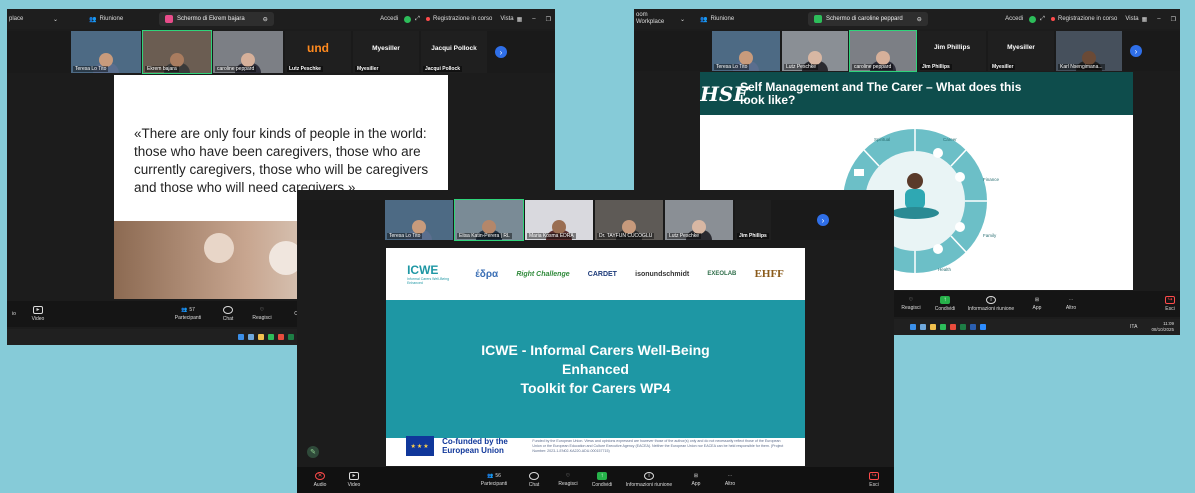 The height and width of the screenshot is (493, 1195). I want to click on participant-tile: Maria Kosma EDRA, so click(559, 220).